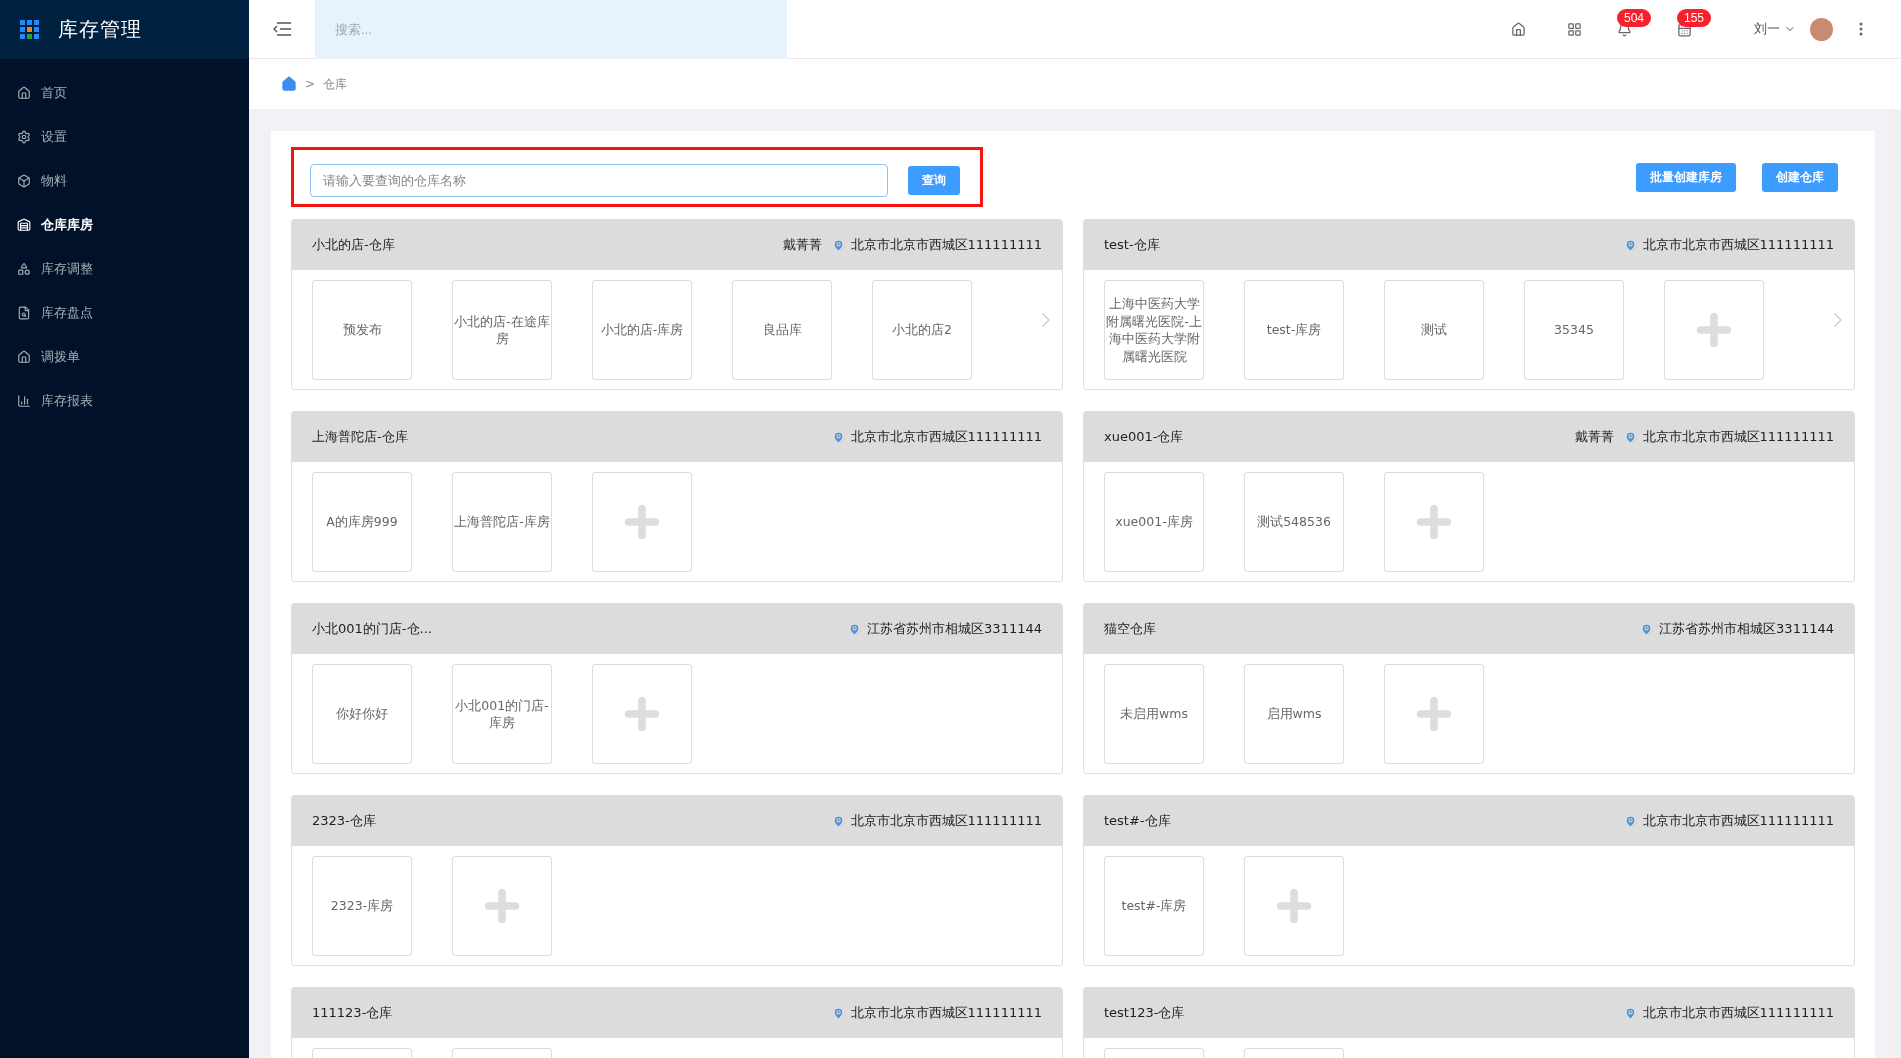 The height and width of the screenshot is (1058, 1901). Describe the element at coordinates (30, 29) in the screenshot. I see `app-grid-logo-icon` at that location.